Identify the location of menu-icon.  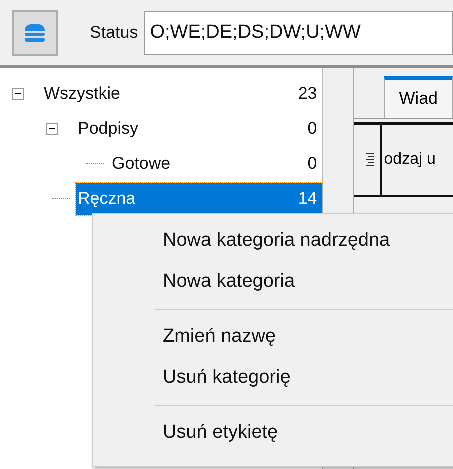
(35, 32).